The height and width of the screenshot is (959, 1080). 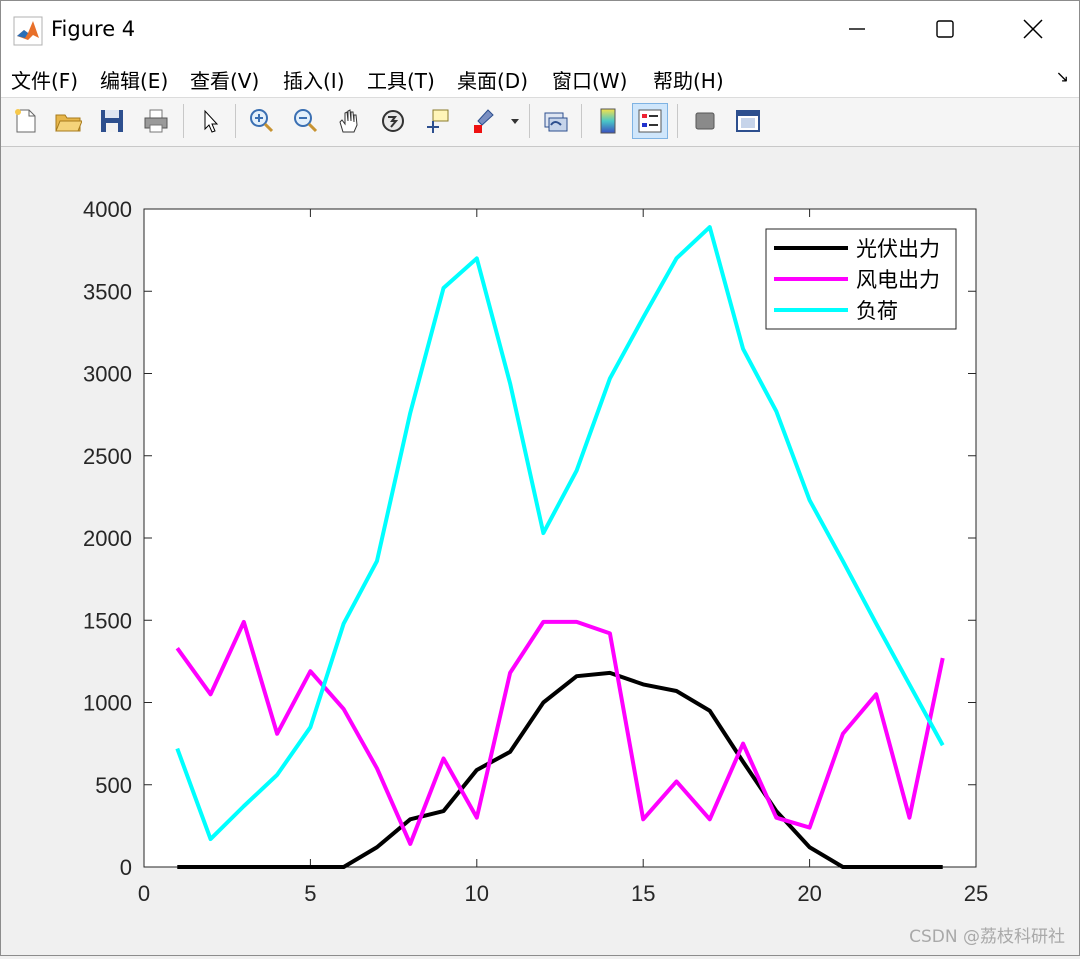 What do you see at coordinates (688, 79) in the screenshot?
I see `menu-help: 帮助(H)` at bounding box center [688, 79].